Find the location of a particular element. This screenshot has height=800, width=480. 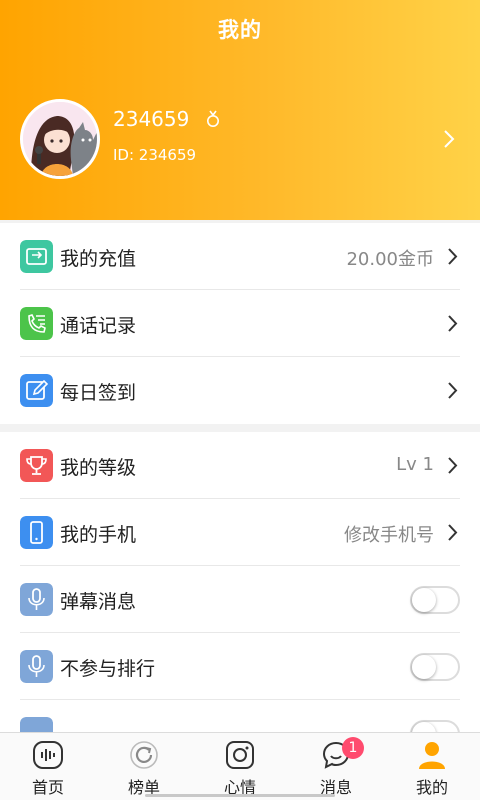

female-gender-icon is located at coordinates (213, 118).